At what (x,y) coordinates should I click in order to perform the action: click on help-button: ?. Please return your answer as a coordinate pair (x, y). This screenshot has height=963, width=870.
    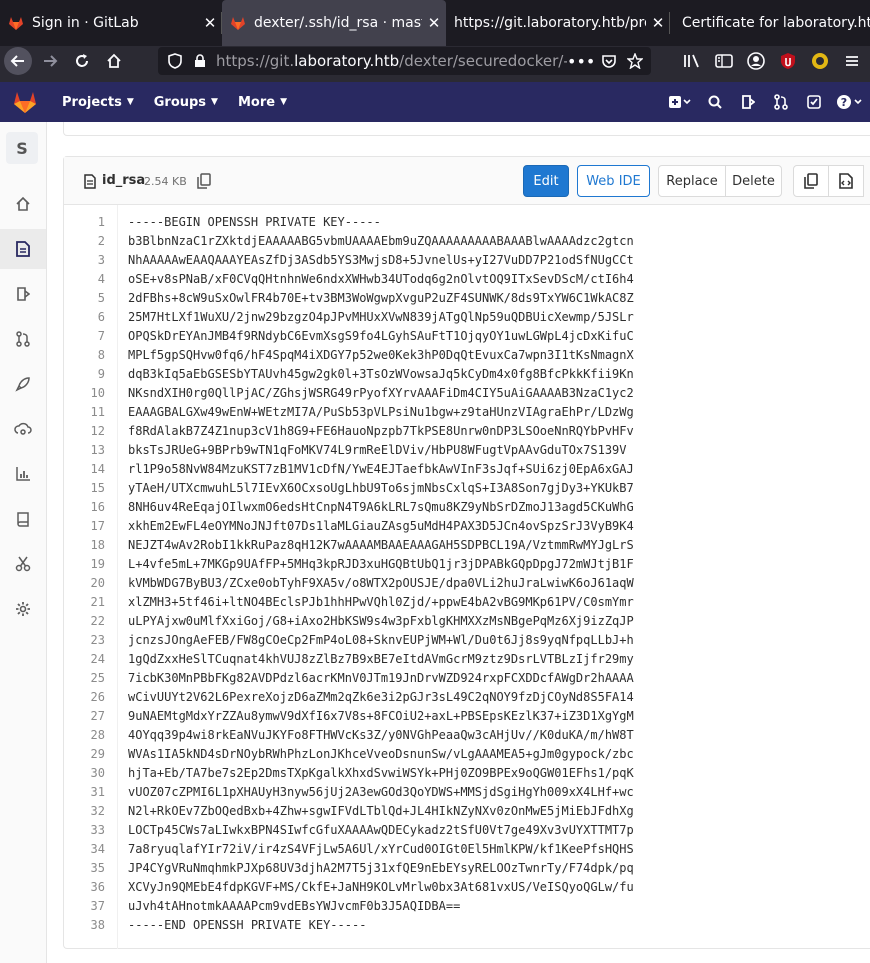
    Looking at the image, I should click on (850, 102).